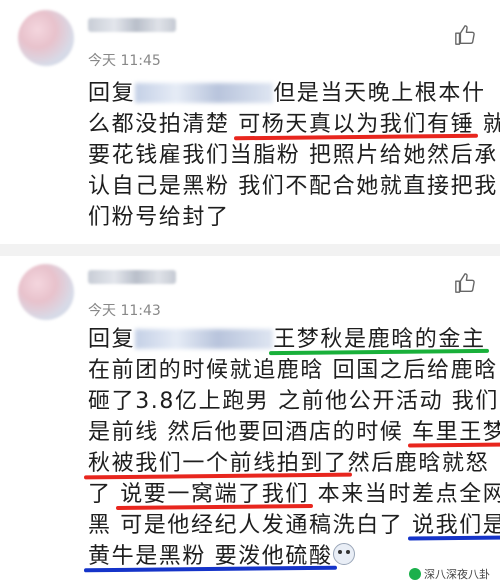 This screenshot has height=588, width=500. What do you see at coordinates (457, 574) in the screenshot?
I see `watermark-text: 深八深夜八卦` at bounding box center [457, 574].